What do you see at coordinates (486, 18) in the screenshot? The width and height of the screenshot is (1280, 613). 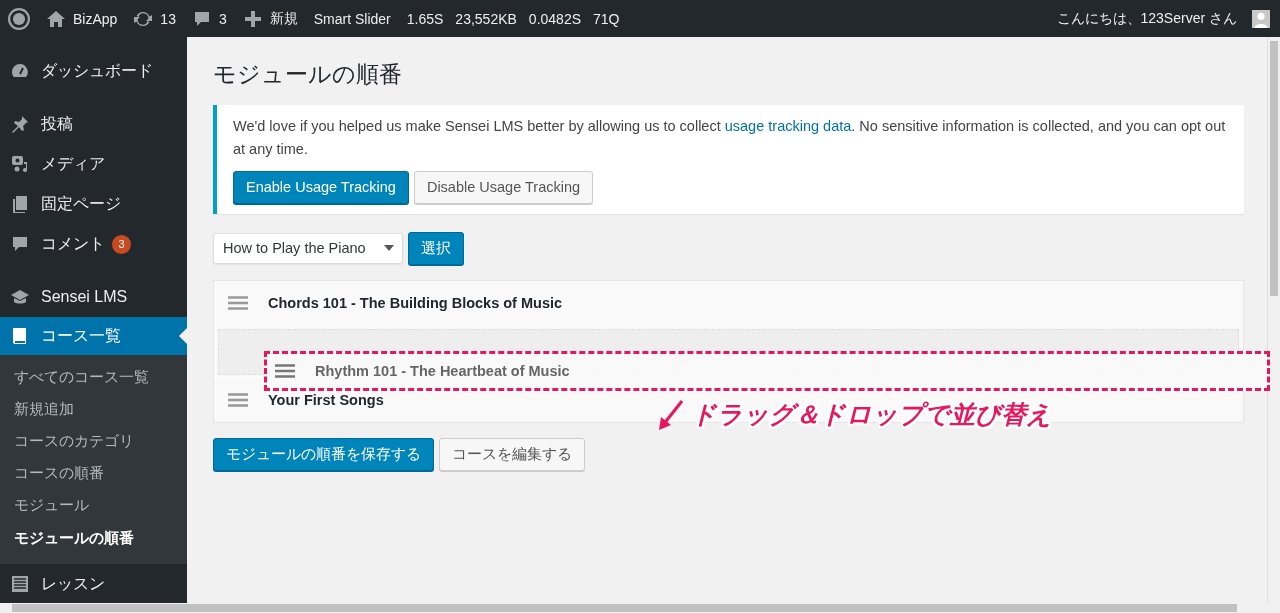 I see `stat-text: 23,552KB` at bounding box center [486, 18].